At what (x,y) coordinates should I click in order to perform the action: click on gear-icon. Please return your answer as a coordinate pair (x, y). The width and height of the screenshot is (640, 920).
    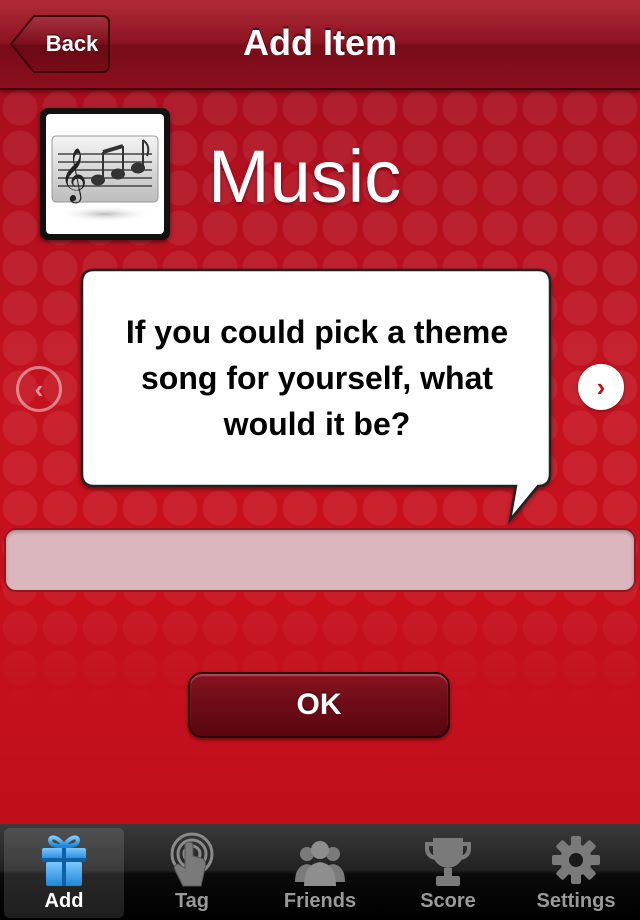
    Looking at the image, I should click on (576, 860).